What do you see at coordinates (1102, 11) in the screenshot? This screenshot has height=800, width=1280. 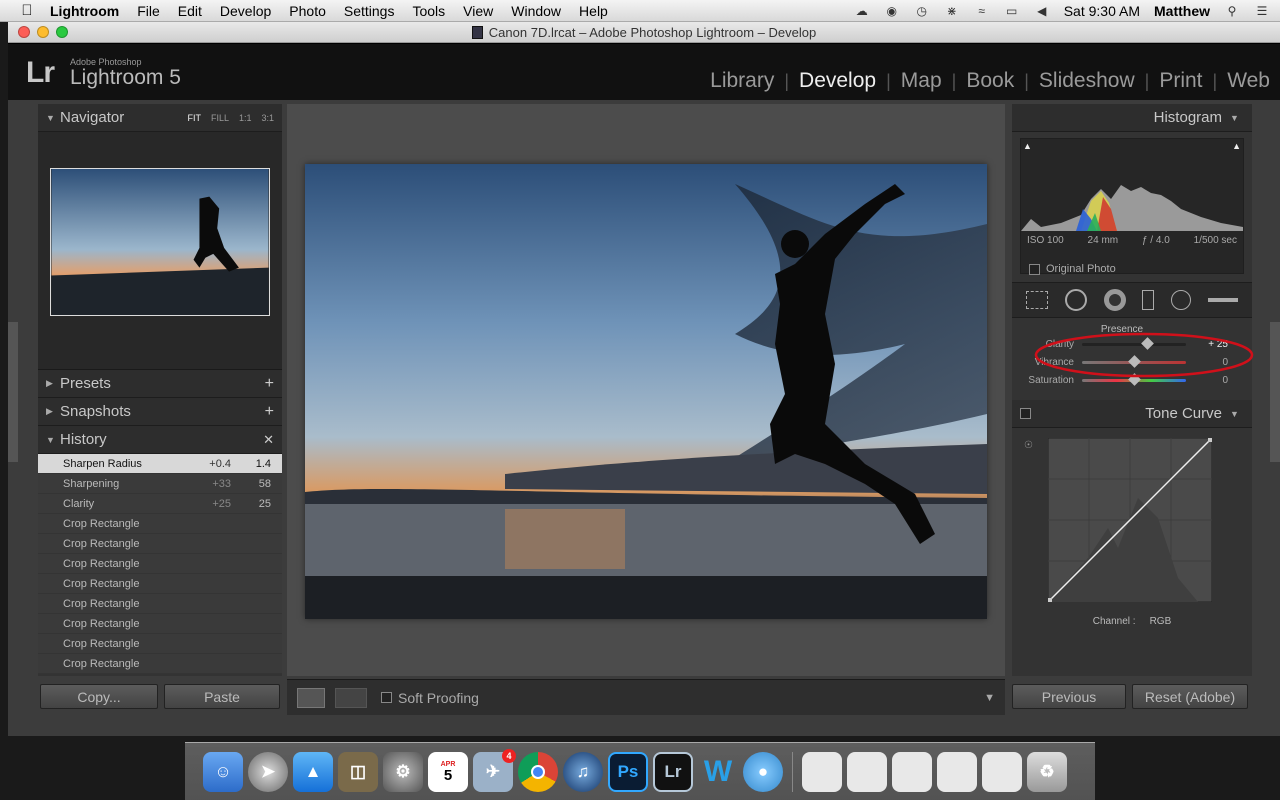 I see `menubar-clock: Sat 9:30 AM` at bounding box center [1102, 11].